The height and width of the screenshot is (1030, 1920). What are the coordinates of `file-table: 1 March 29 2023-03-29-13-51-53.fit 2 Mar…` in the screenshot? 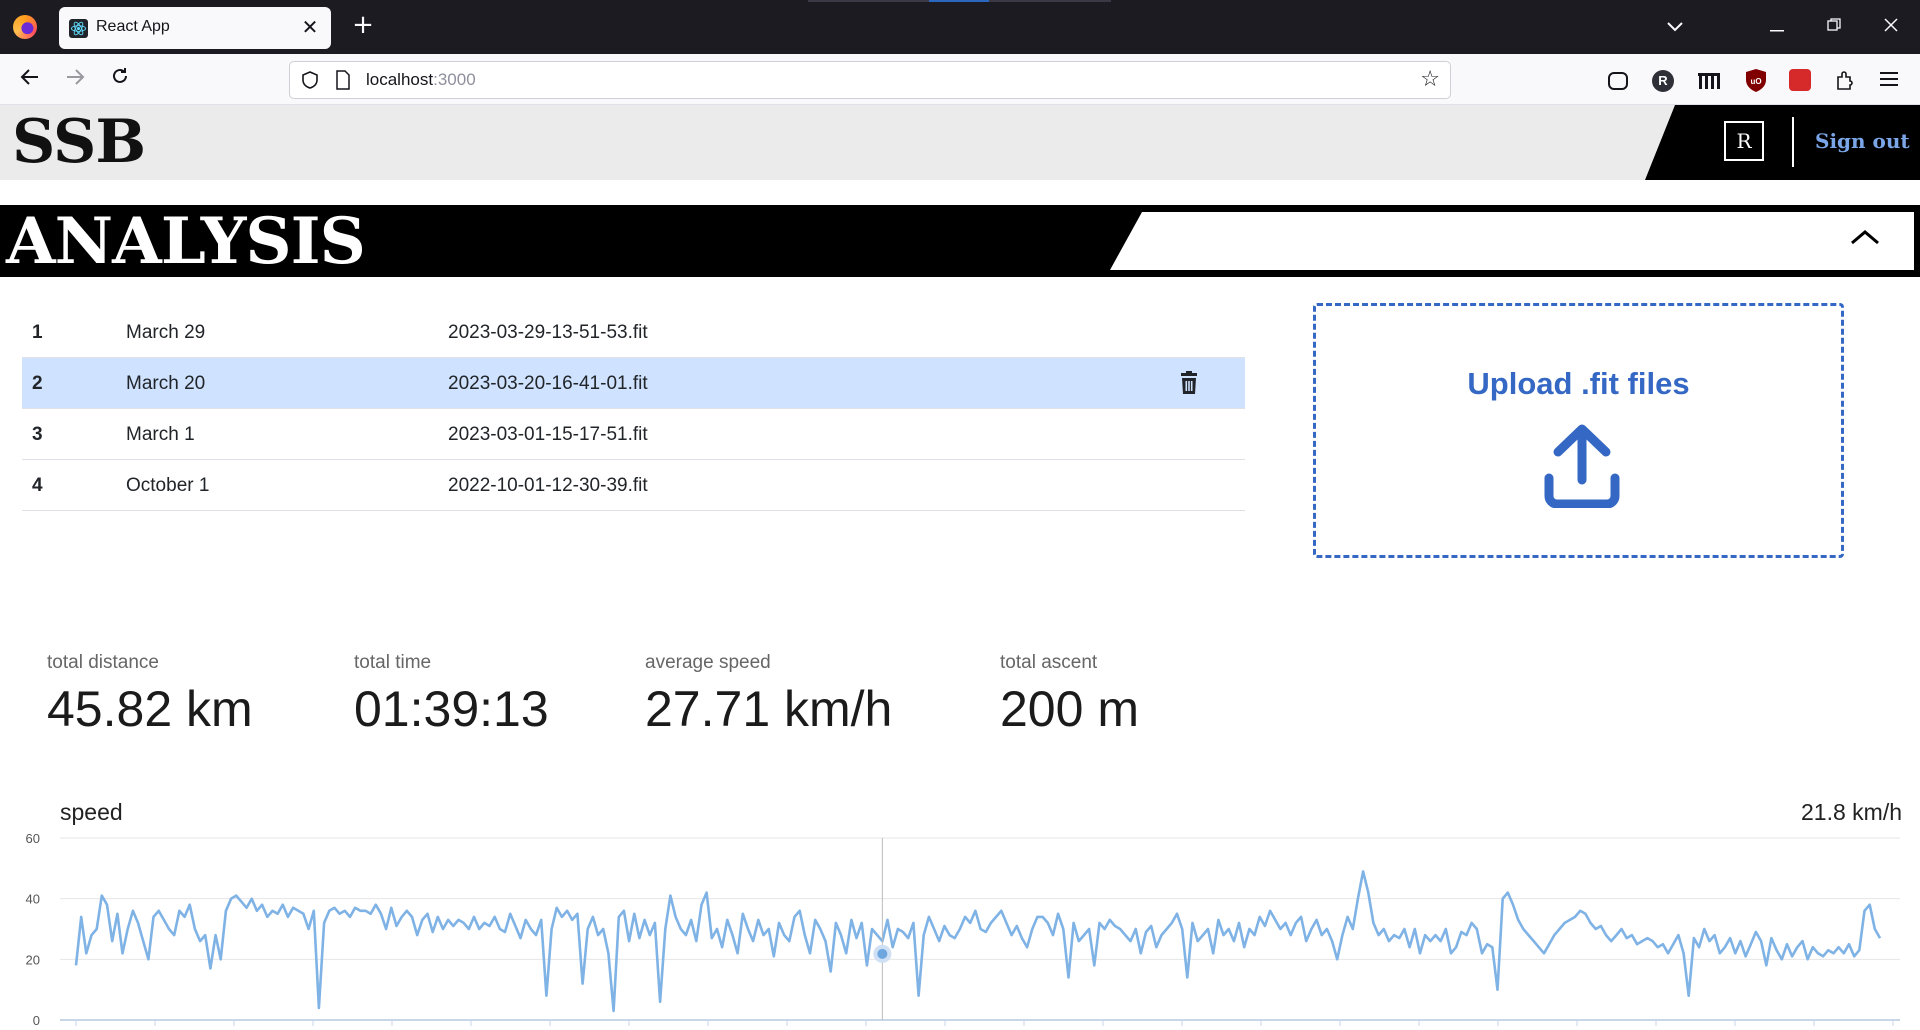 It's located at (633, 409).